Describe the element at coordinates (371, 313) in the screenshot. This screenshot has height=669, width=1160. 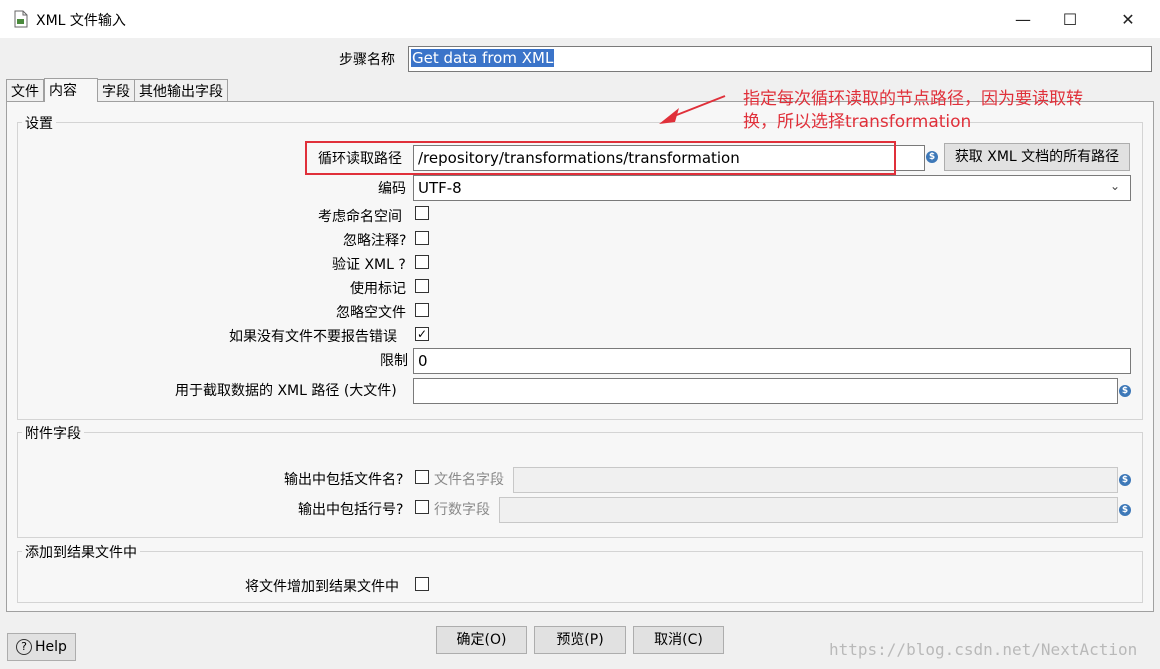
I see `ignore-empty-file-label: 忽略空文件` at that location.